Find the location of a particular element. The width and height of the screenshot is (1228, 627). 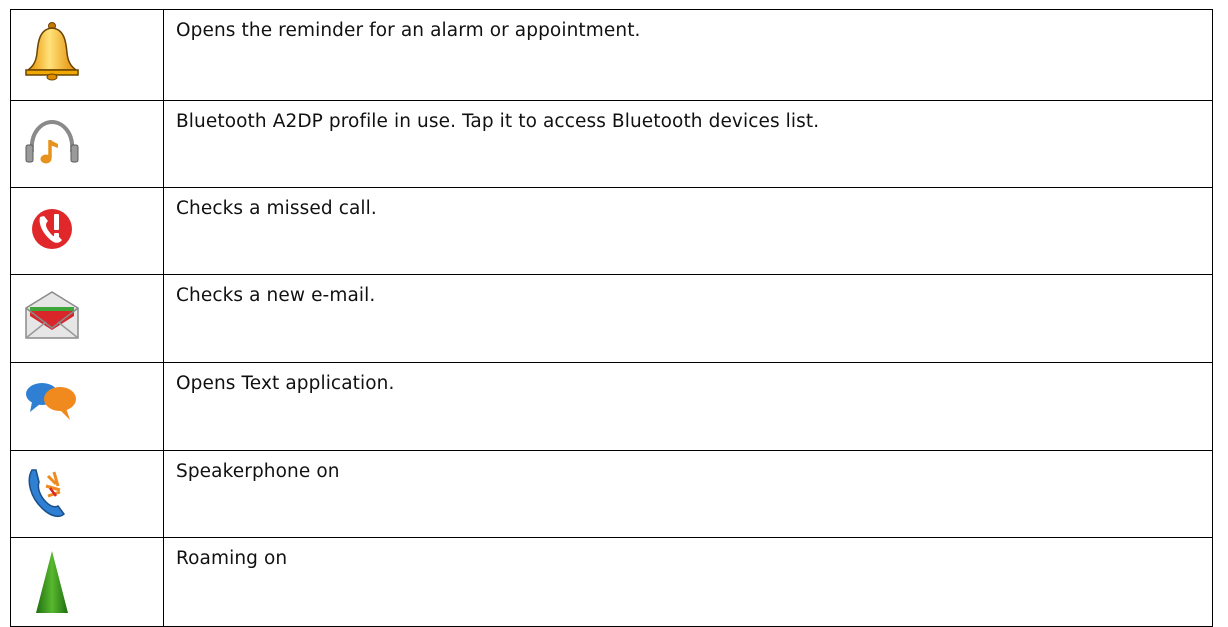

alarm-bell-icon is located at coordinates (52, 51).